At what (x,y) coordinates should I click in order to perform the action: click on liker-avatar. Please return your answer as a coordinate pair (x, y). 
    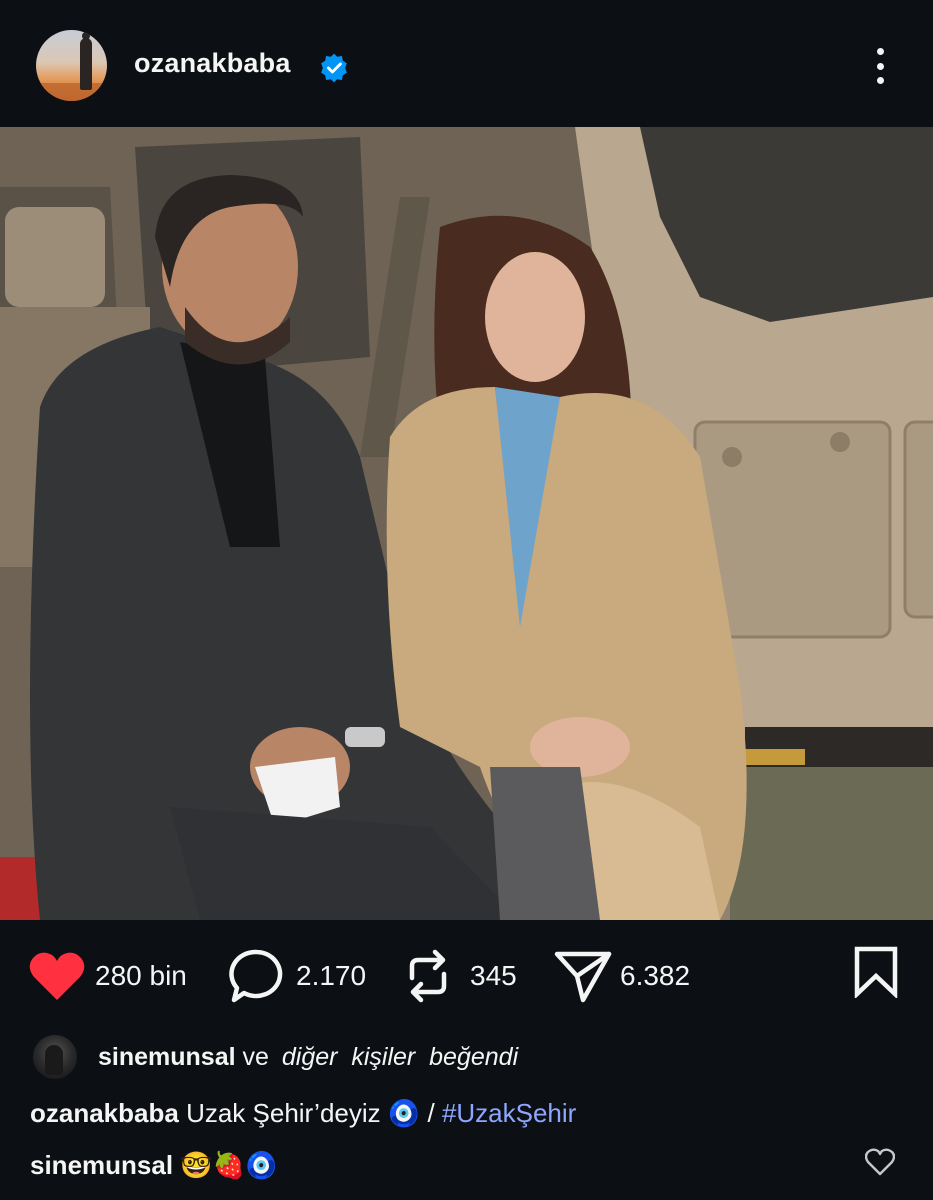
    Looking at the image, I should click on (55, 1057).